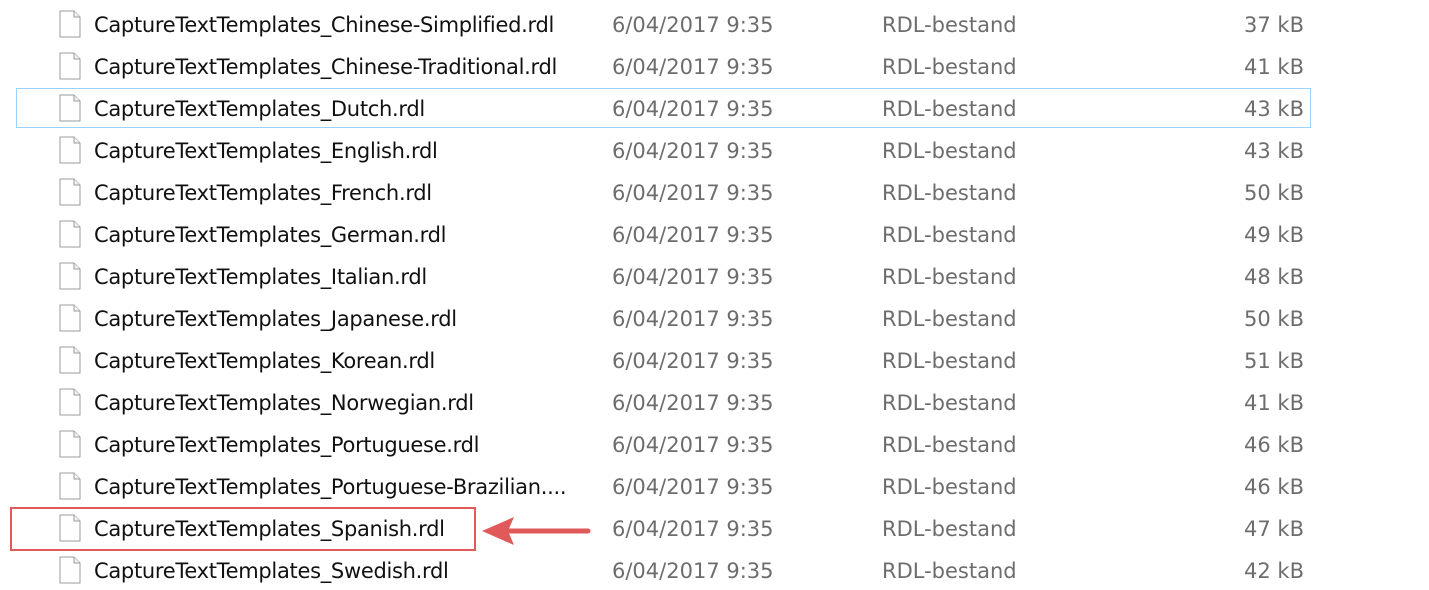 The image size is (1429, 590). Describe the element at coordinates (536, 531) in the screenshot. I see `annotation-arrow-icon` at that location.